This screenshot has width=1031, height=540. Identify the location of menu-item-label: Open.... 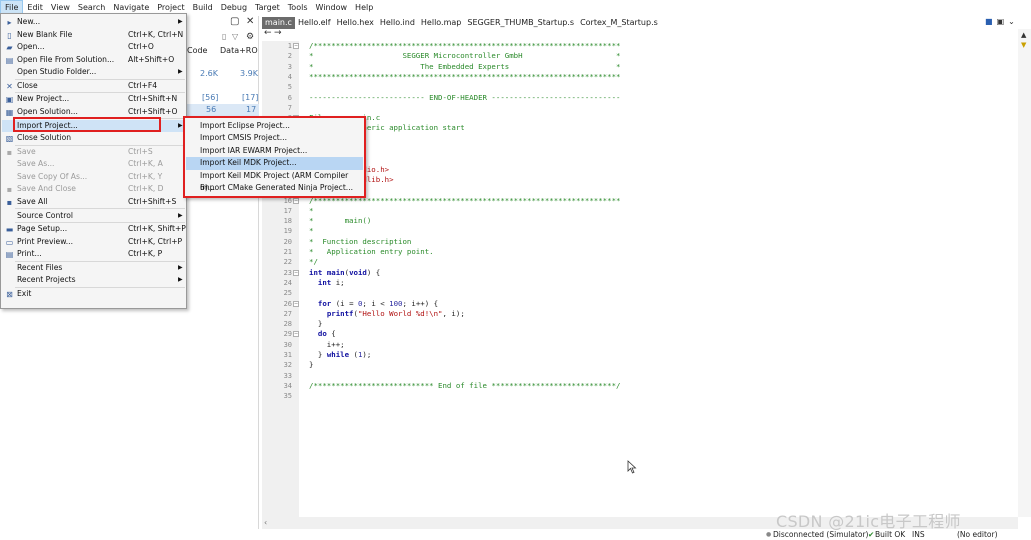
(31, 46).